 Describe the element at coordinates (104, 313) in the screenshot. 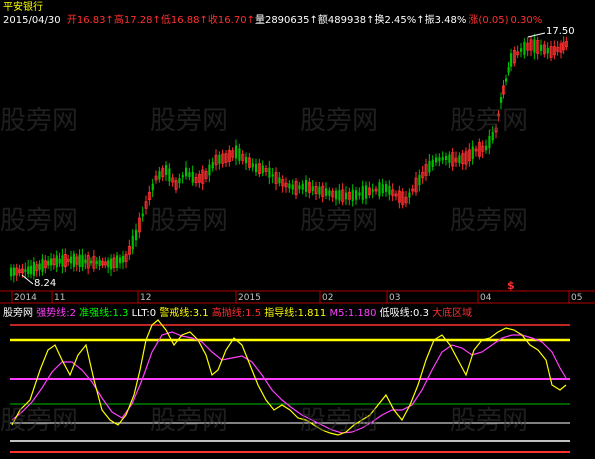

I see `legend-item: 准强线:1.3` at that location.